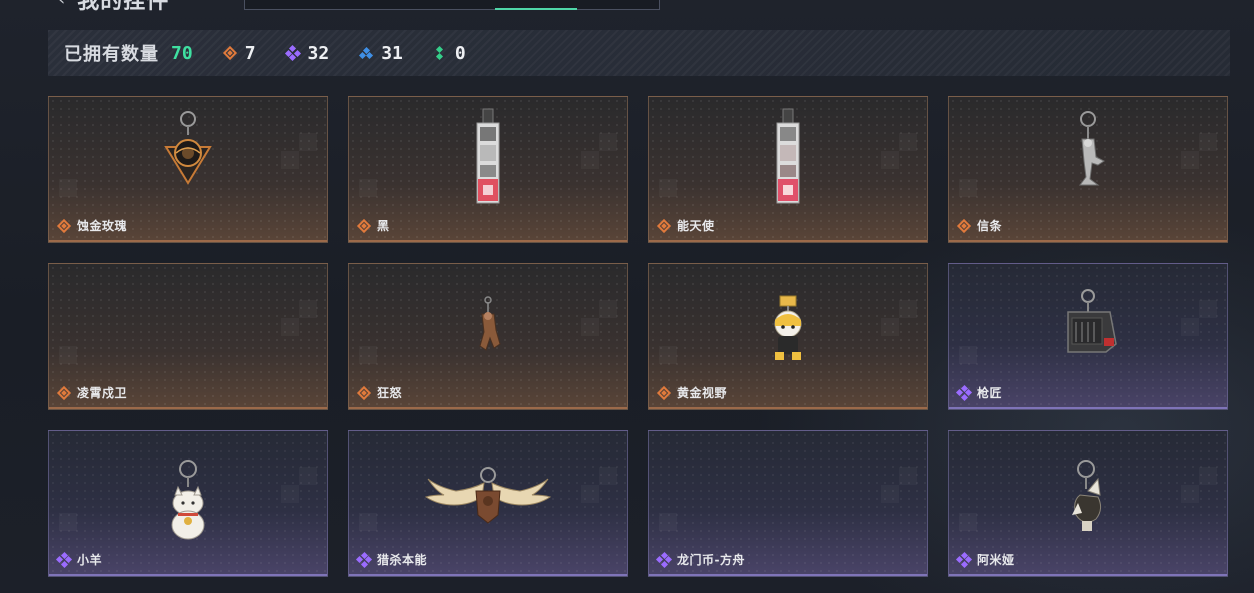 This screenshot has width=1254, height=593. I want to click on stat-purple: 32, so click(307, 53).